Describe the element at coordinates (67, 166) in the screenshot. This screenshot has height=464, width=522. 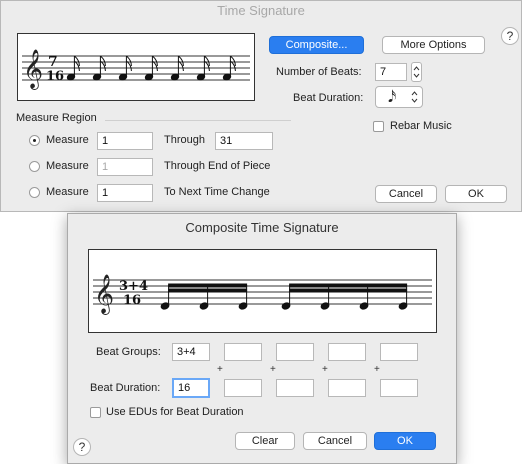
I see `measure-to-end-label: Measure` at that location.